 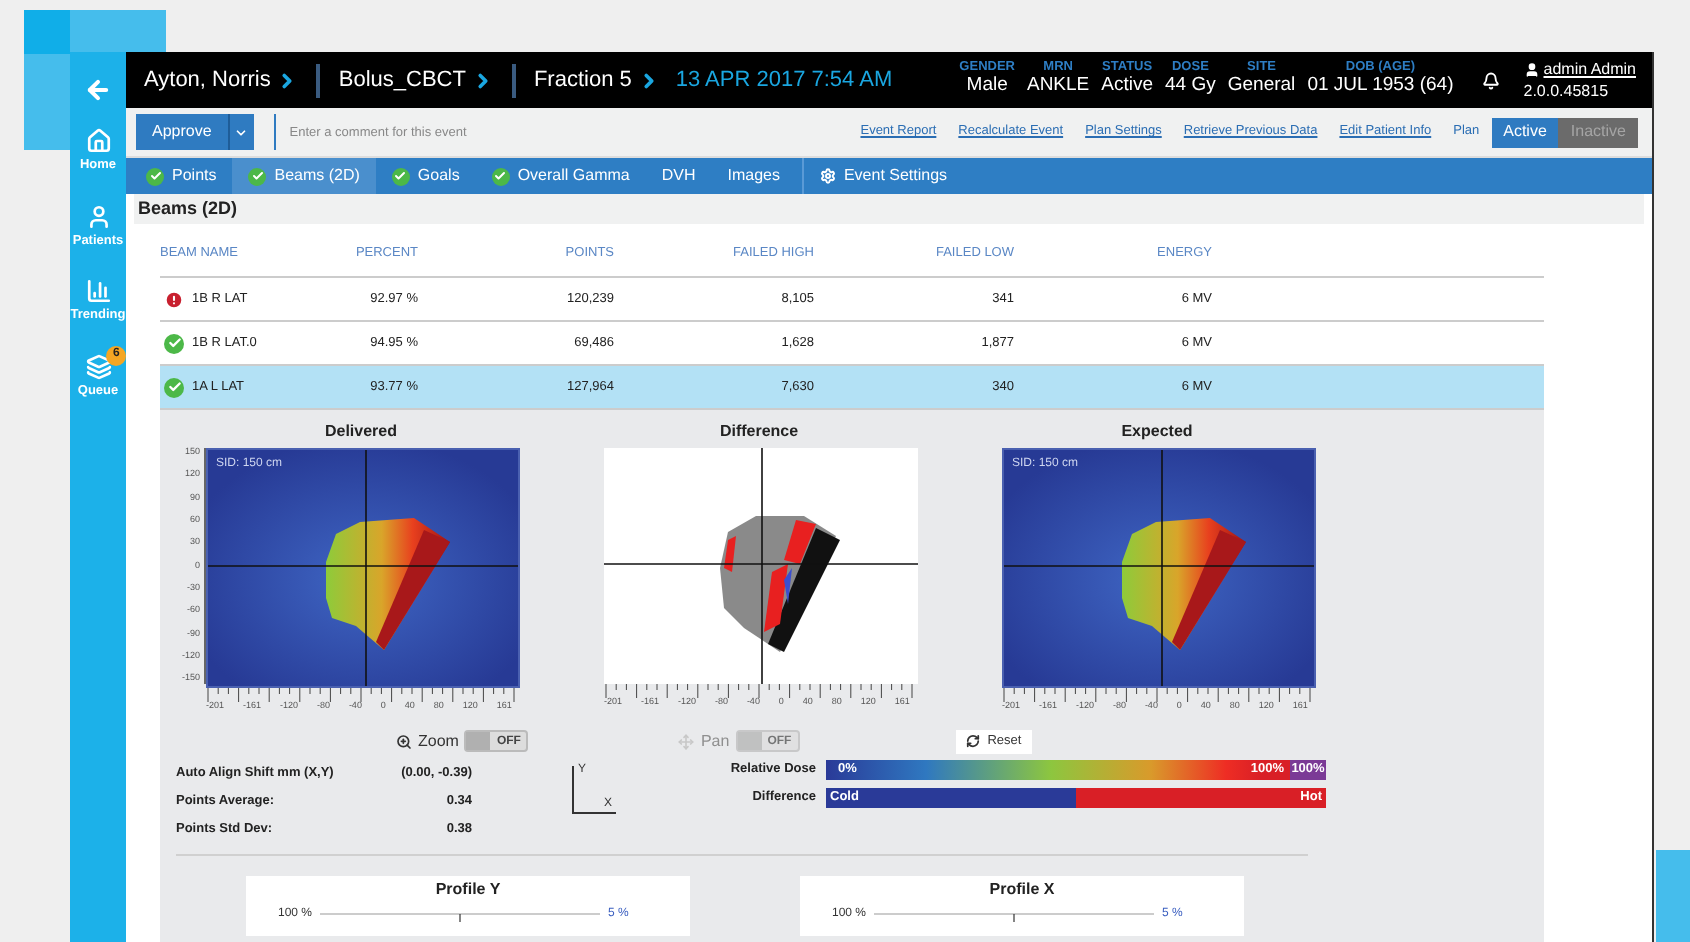 I want to click on version-text: 2.0.0.45815, so click(x=1567, y=92).